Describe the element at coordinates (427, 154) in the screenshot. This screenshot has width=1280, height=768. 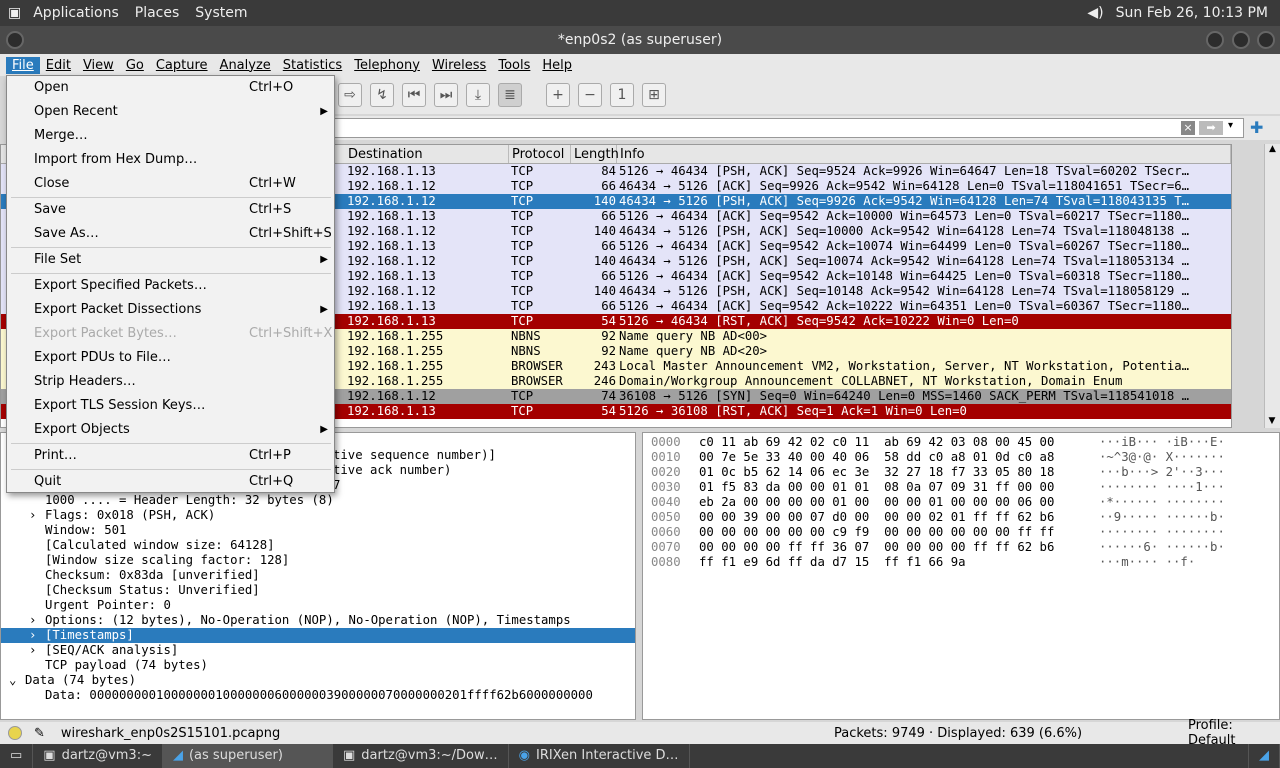
I see `col-destination: Destination` at that location.